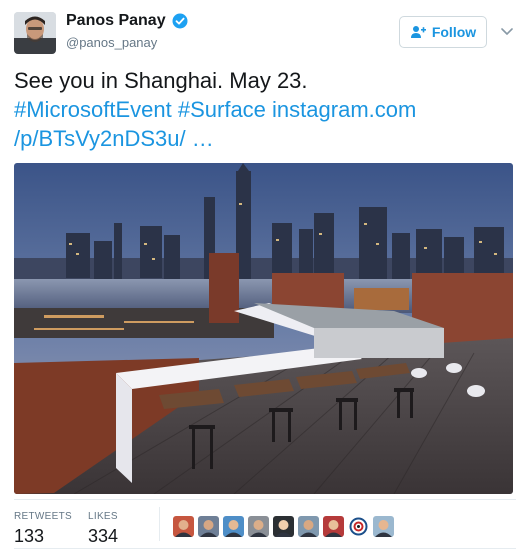 The image size is (530, 550). Describe the element at coordinates (93, 109) in the screenshot. I see `hashtag-link: #MicrosoftEvent` at that location.